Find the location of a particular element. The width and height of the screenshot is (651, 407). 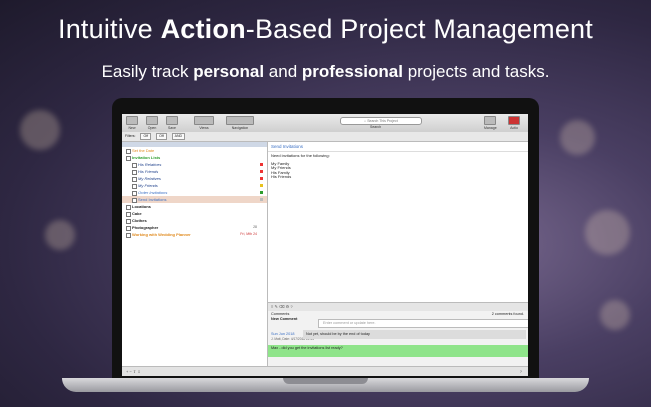

save-button: Save is located at coordinates (172, 123).